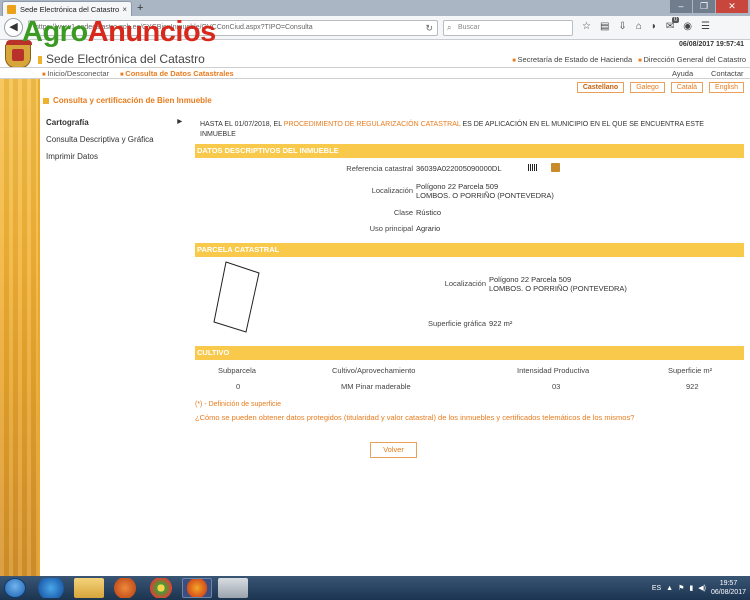 The height and width of the screenshot is (600, 750). I want to click on volume-icon: ◀), so click(702, 588).